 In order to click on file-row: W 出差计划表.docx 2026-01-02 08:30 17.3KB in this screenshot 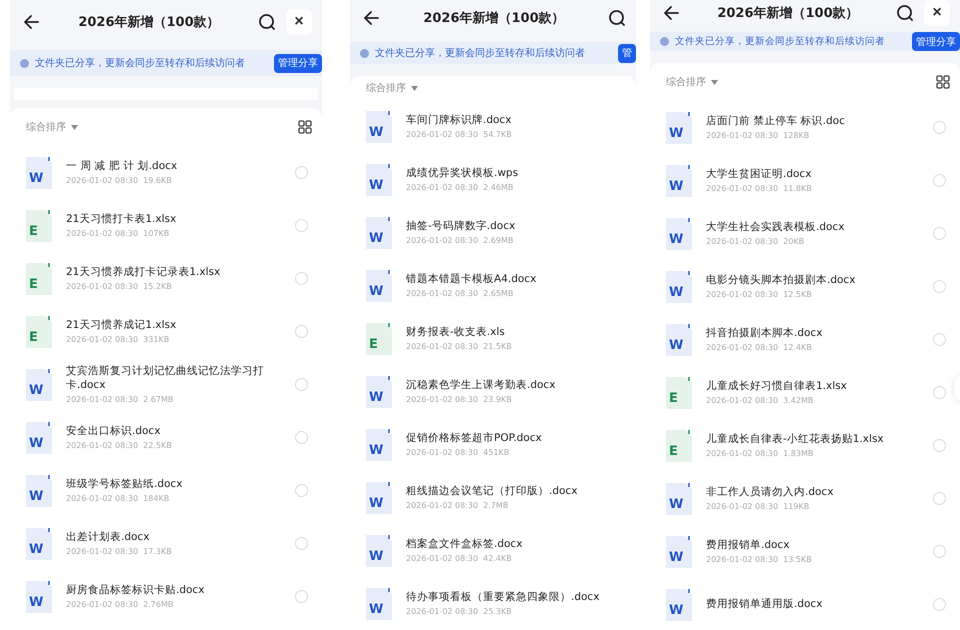, I will do `click(169, 543)`.